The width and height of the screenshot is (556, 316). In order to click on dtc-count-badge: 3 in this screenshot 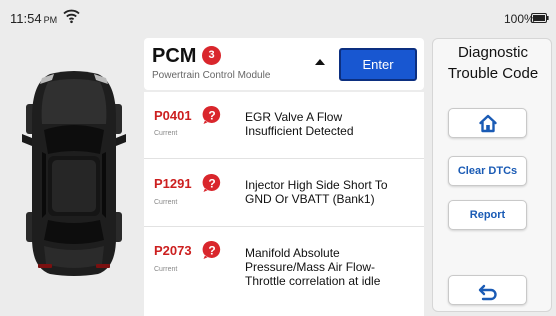, I will do `click(211, 55)`.